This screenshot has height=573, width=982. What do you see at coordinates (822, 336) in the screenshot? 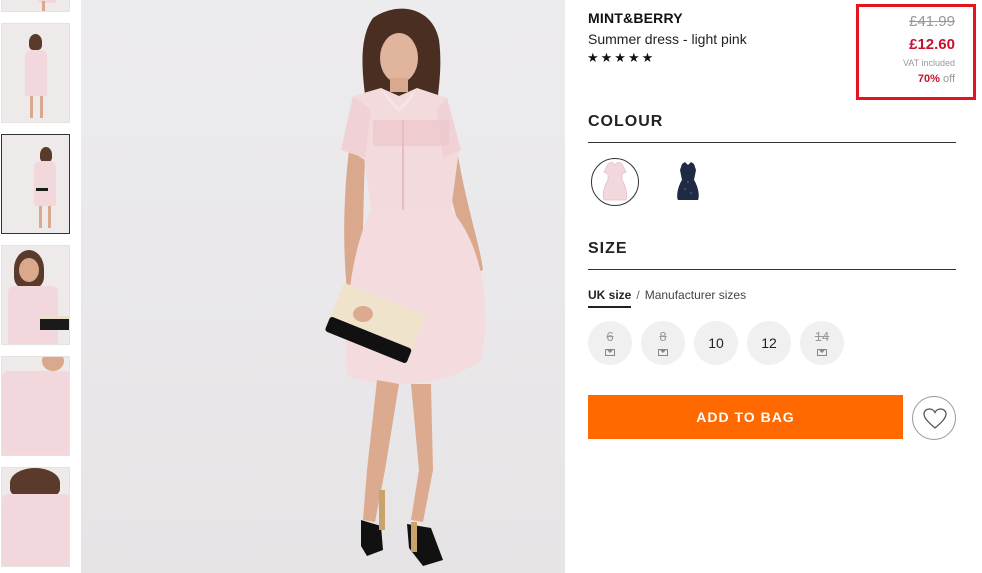
I see `size-label: 14` at bounding box center [822, 336].